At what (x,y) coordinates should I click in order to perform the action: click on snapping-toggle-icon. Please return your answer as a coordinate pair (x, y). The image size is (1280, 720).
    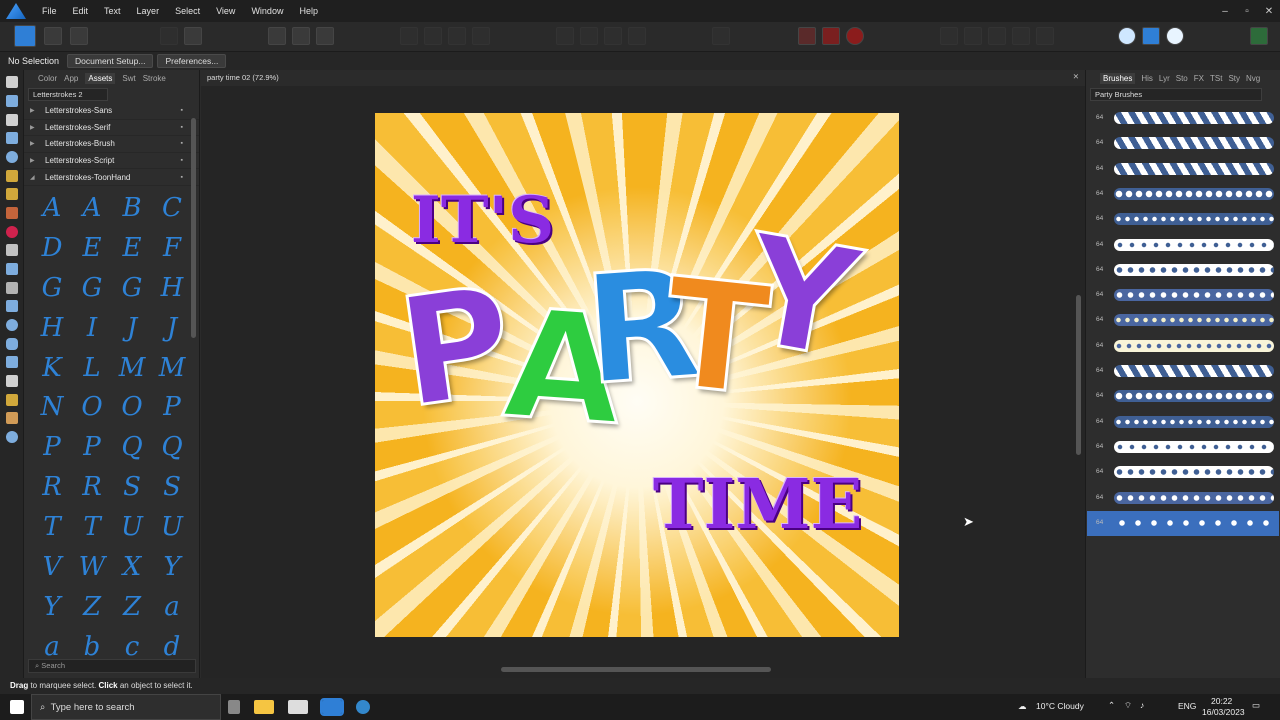
    Looking at the image, I should click on (831, 36).